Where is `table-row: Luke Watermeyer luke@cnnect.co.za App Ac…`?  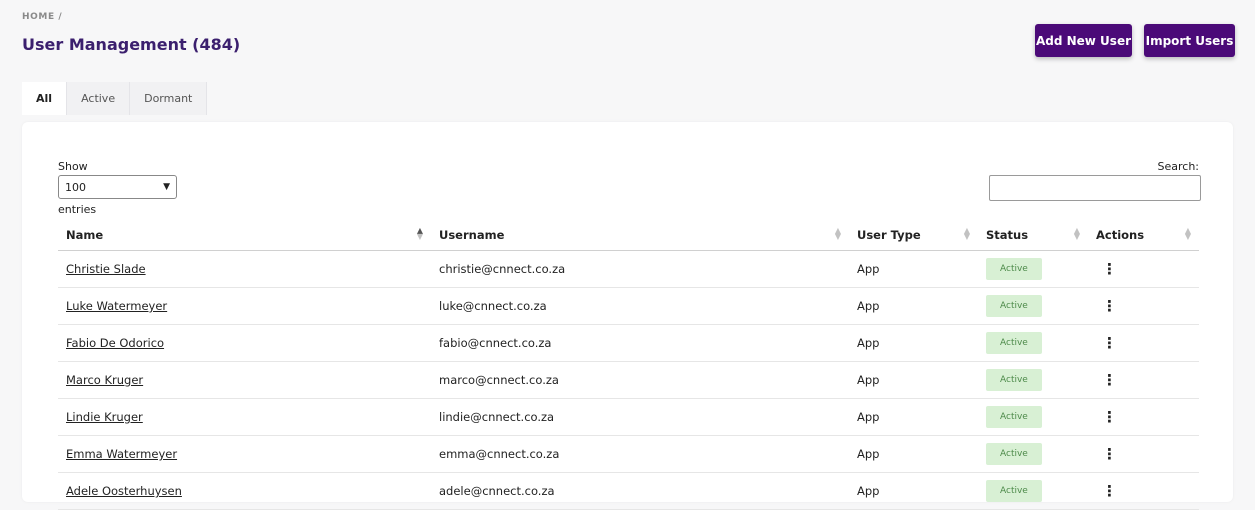 table-row: Luke Watermeyer luke@cnnect.co.za App Ac… is located at coordinates (628, 306).